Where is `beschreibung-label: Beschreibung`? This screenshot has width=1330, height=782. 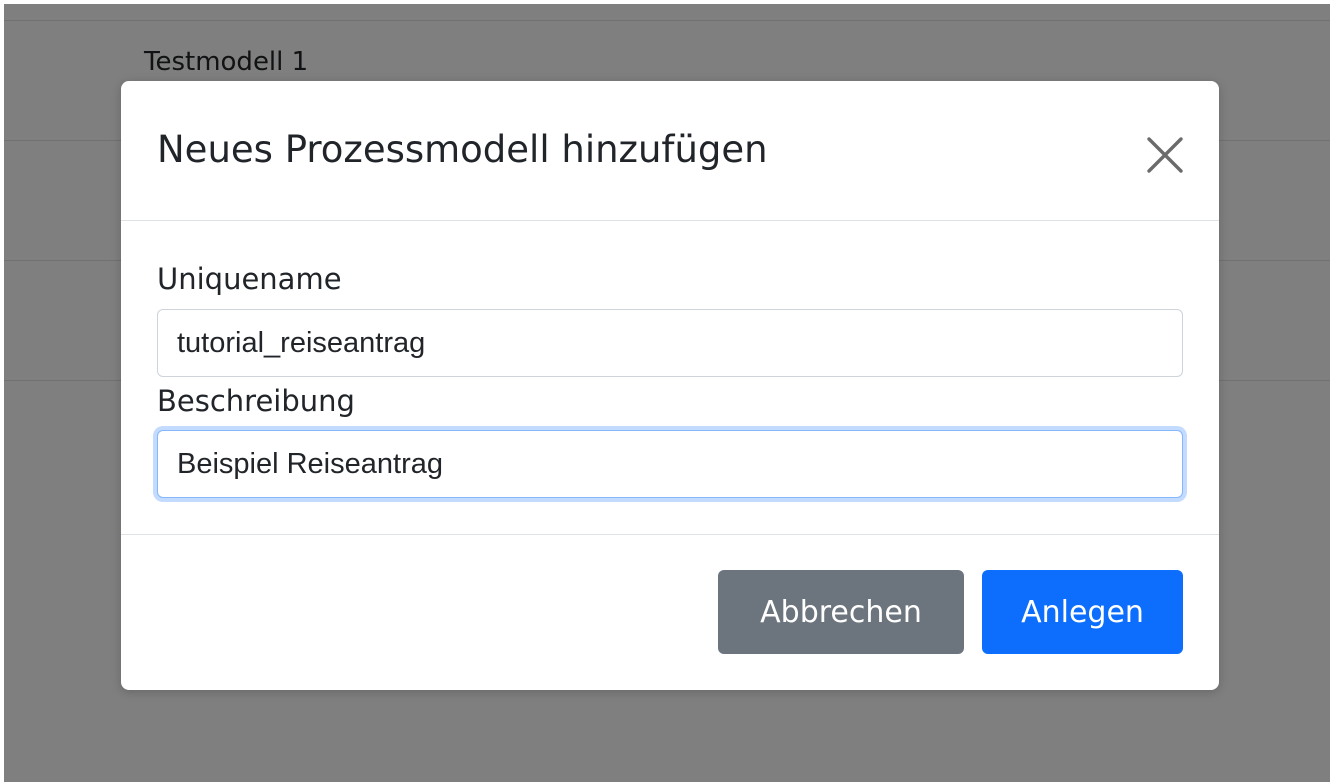 beschreibung-label: Beschreibung is located at coordinates (256, 401).